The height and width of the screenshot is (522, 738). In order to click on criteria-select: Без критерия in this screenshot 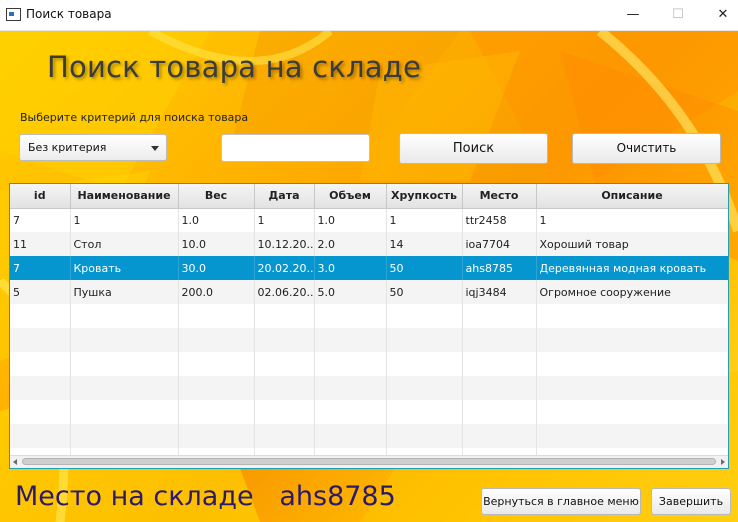, I will do `click(93, 147)`.